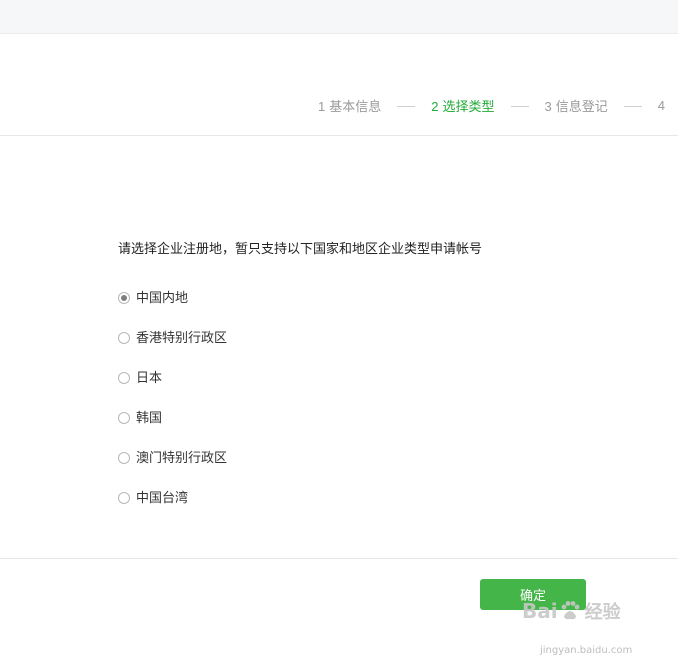 This screenshot has width=678, height=672. What do you see at coordinates (661, 105) in the screenshot?
I see `step-4-number: 4` at bounding box center [661, 105].